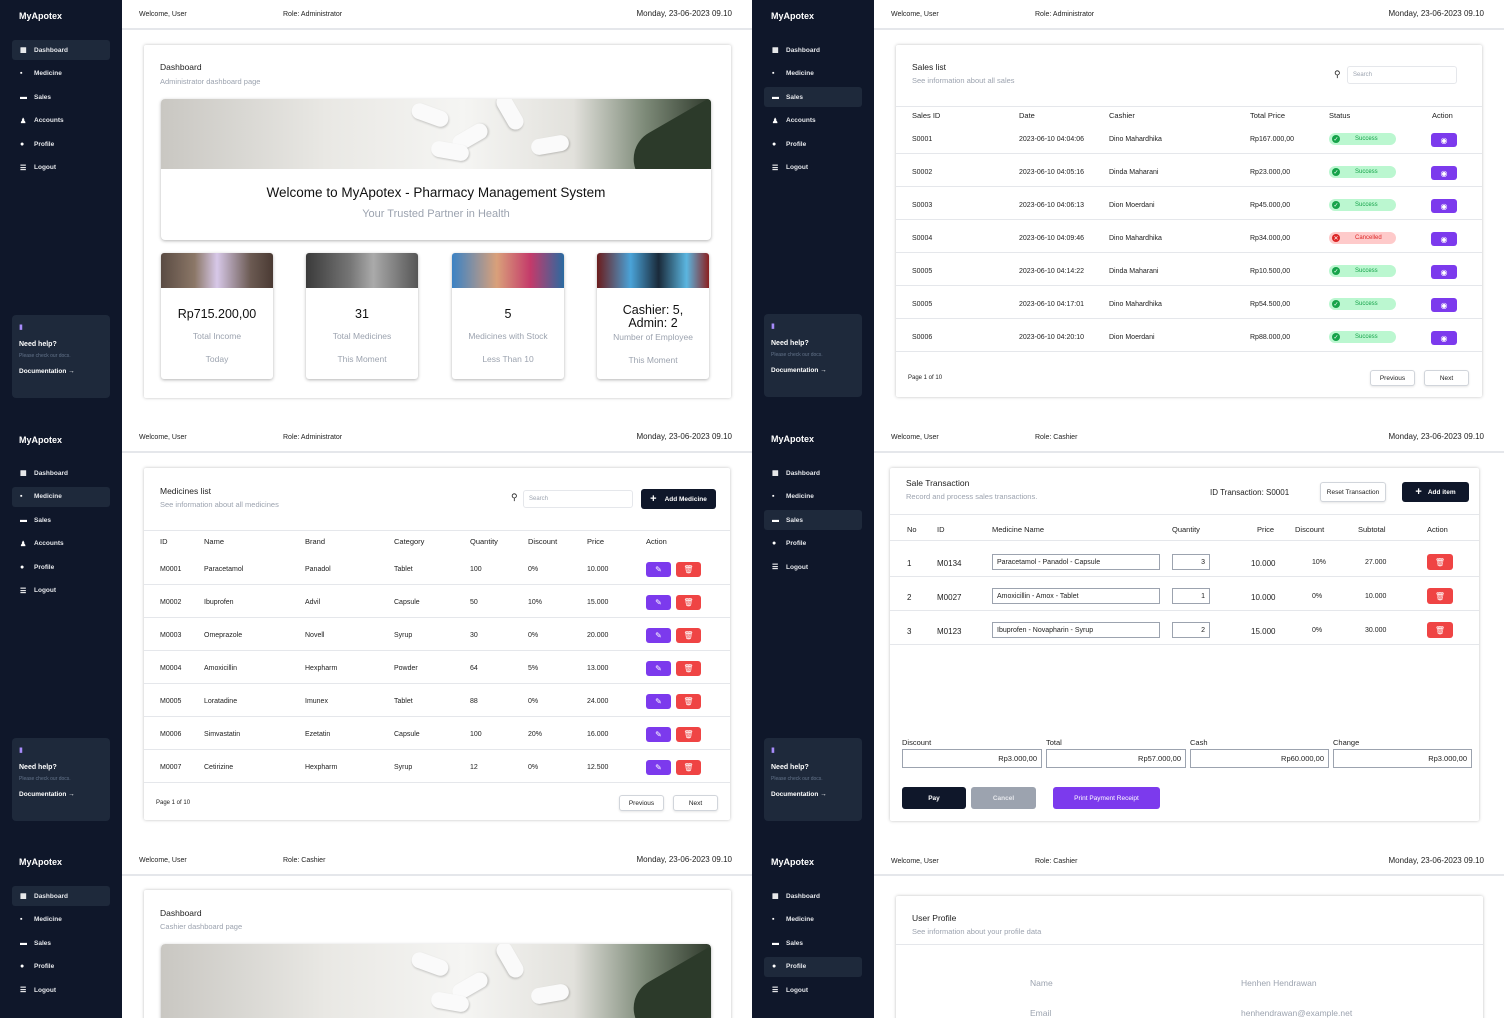 This screenshot has width=1504, height=1018. I want to click on sidebar-item-label: Profile, so click(796, 144).